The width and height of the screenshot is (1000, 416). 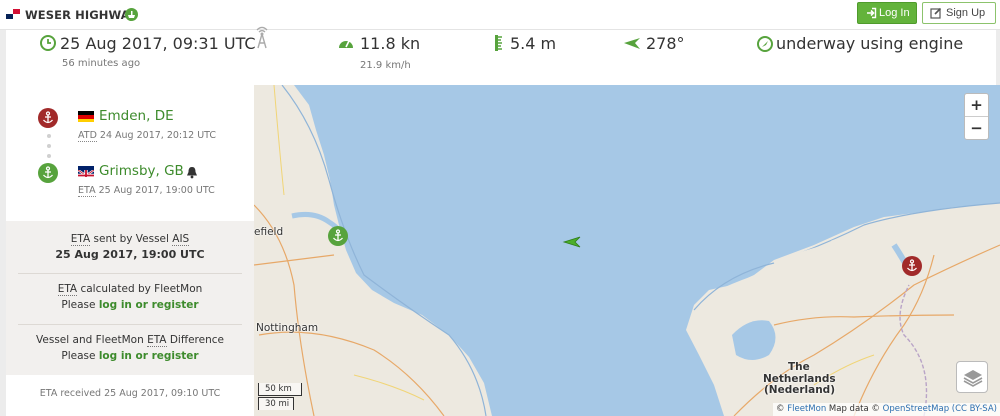 I want to click on scale-km: 50 km, so click(x=280, y=389).